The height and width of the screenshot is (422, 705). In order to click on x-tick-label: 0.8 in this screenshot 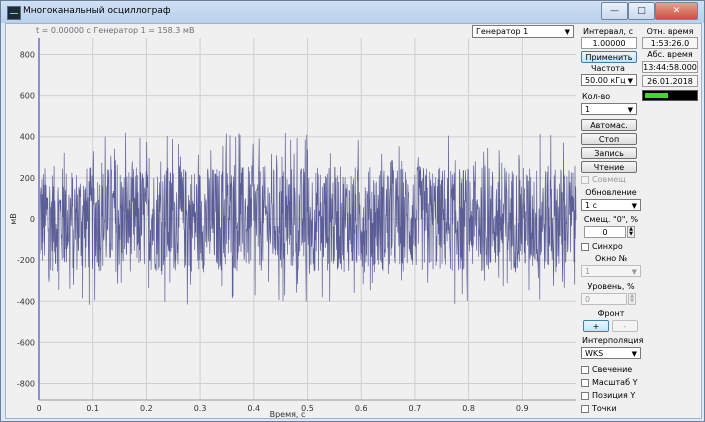, I will do `click(468, 408)`.